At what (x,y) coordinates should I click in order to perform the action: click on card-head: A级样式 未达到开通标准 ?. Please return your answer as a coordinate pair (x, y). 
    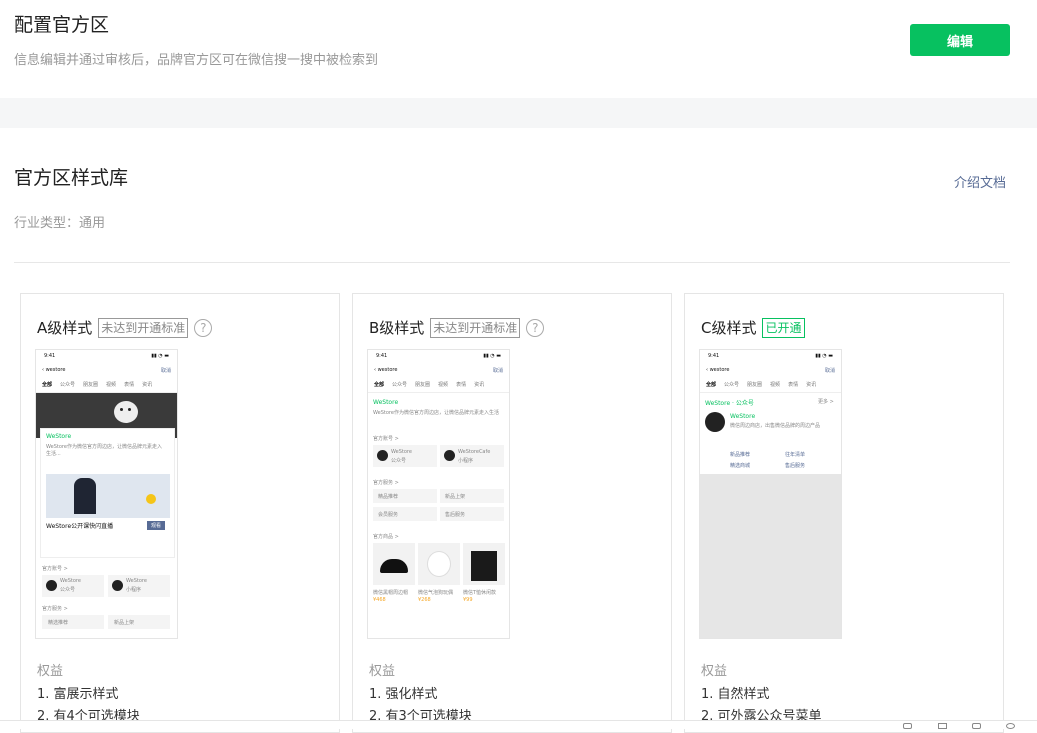
    Looking at the image, I should click on (125, 327).